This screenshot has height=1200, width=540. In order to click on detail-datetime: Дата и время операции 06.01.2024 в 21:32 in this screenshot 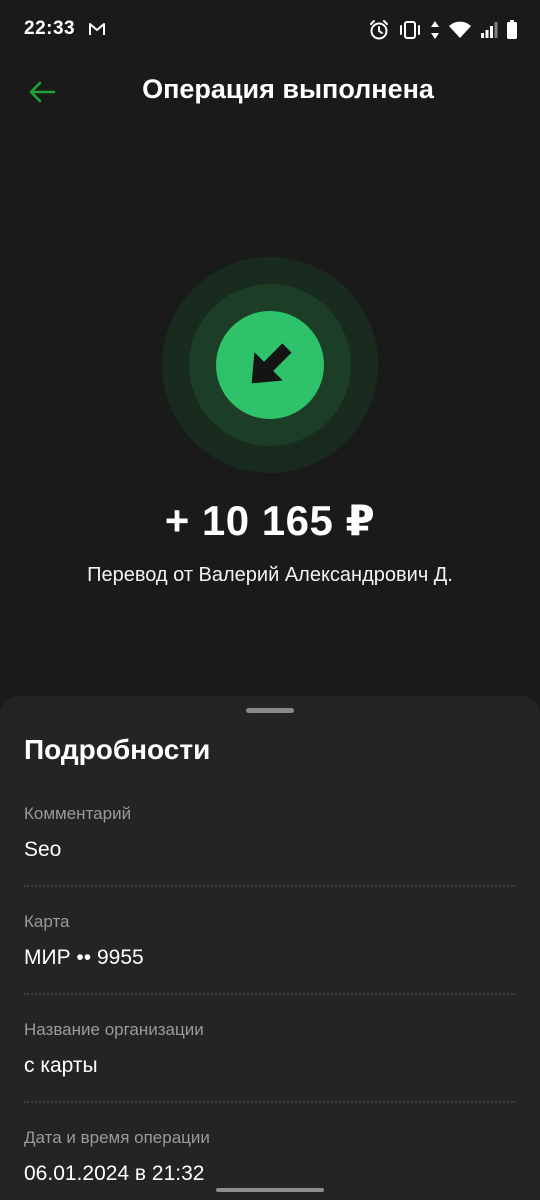, I will do `click(270, 1157)`.